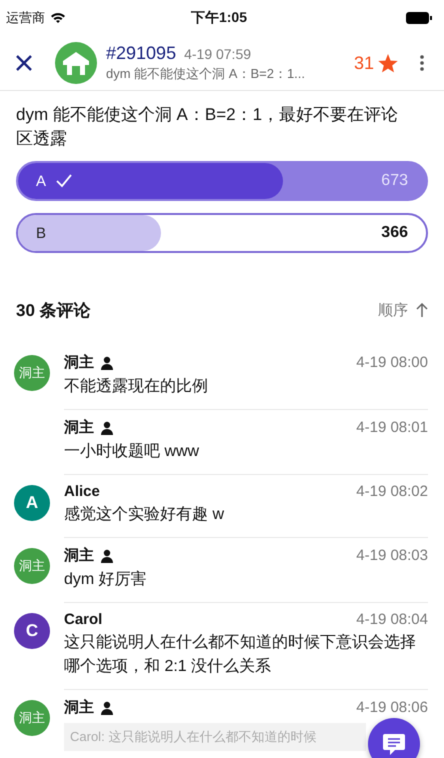 The width and height of the screenshot is (444, 758). I want to click on user-avatar: A, so click(32, 503).